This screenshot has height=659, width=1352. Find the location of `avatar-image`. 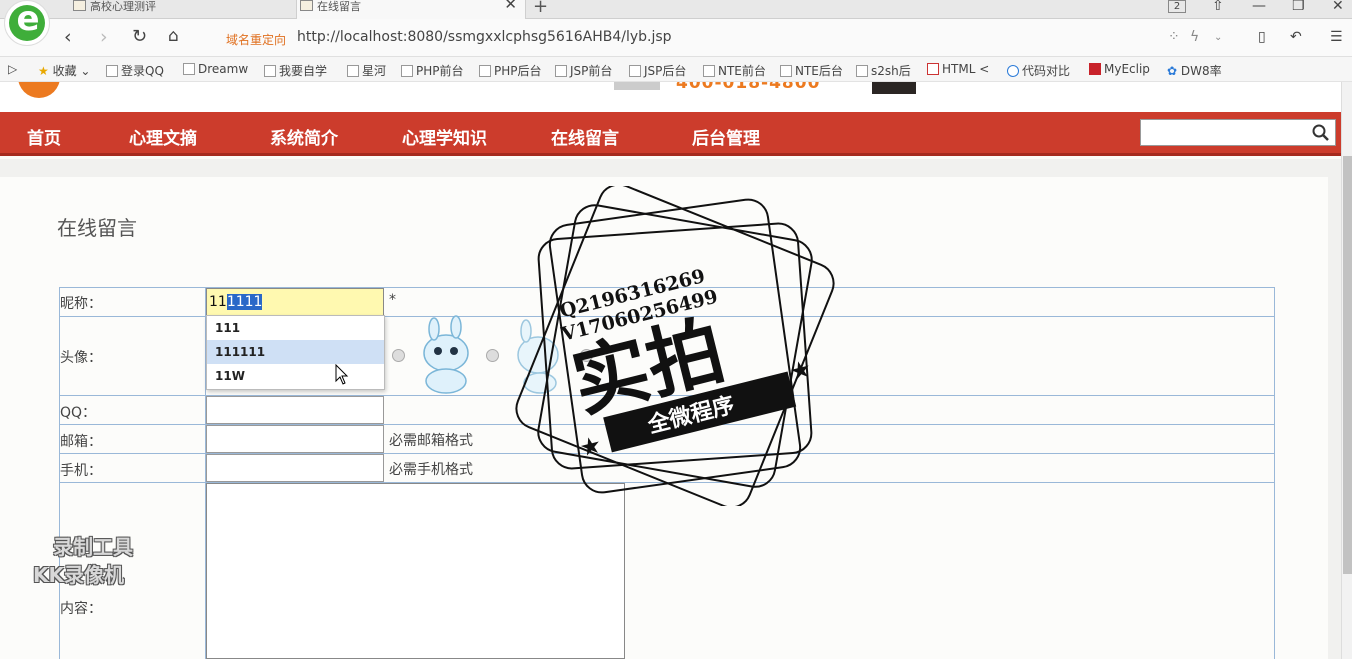

avatar-image is located at coordinates (445, 355).